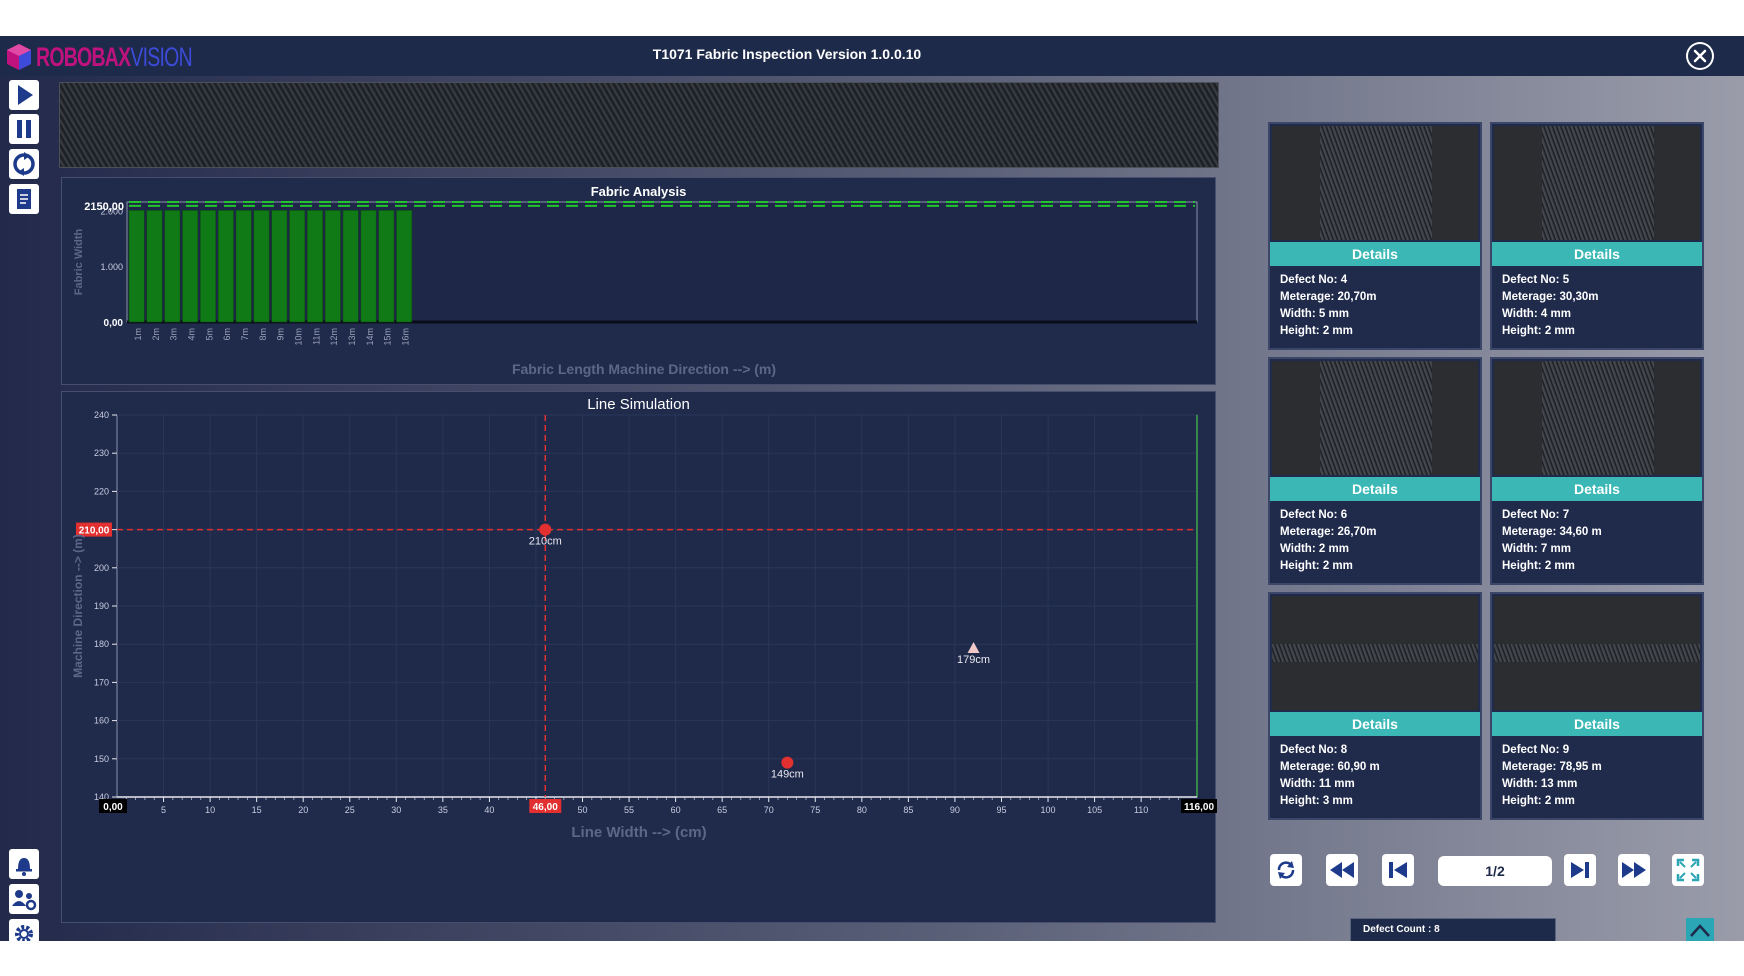  What do you see at coordinates (24, 199) in the screenshot?
I see `report-button` at bounding box center [24, 199].